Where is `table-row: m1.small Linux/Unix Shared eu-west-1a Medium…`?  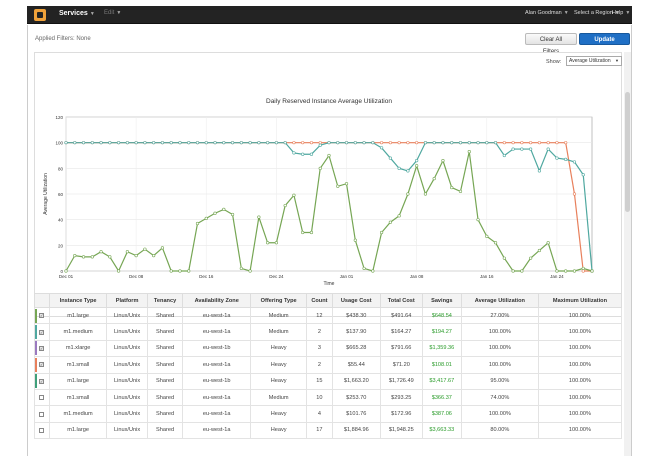 table-row: m1.small Linux/Unix Shared eu-west-1a Medium… is located at coordinates (328, 397).